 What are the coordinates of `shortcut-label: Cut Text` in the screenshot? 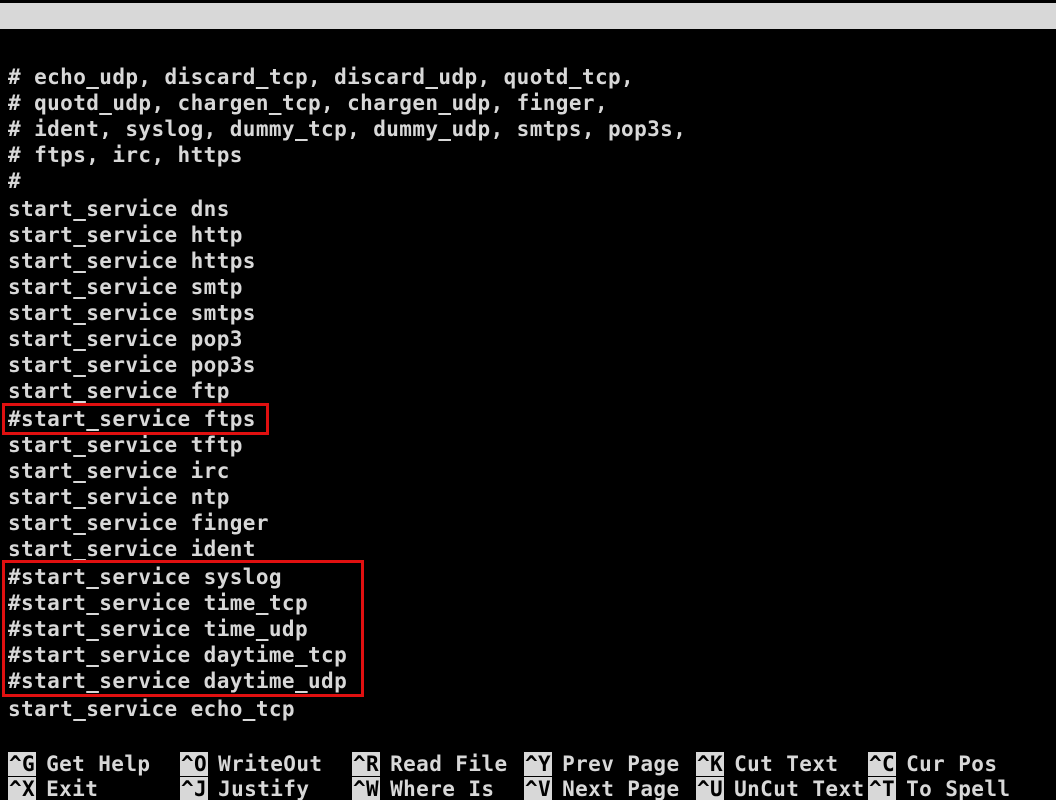 It's located at (786, 764).